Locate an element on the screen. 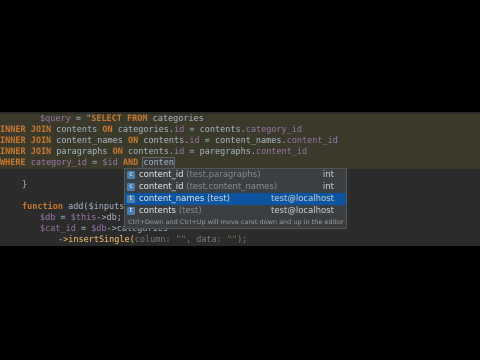  completion-item-name: content_names is located at coordinates (172, 199).